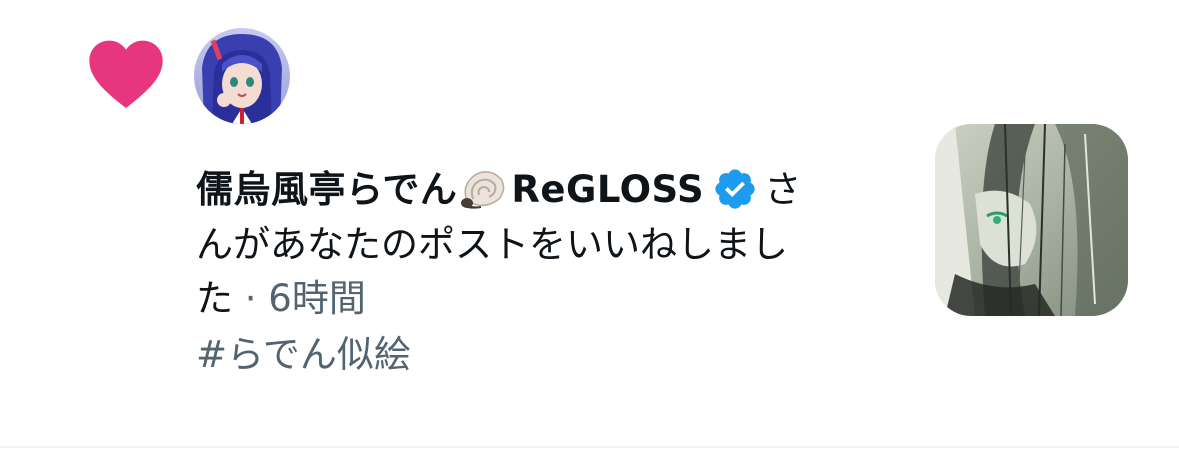 The image size is (1179, 451). Describe the element at coordinates (214, 298) in the screenshot. I see `action-text-end: た` at that location.